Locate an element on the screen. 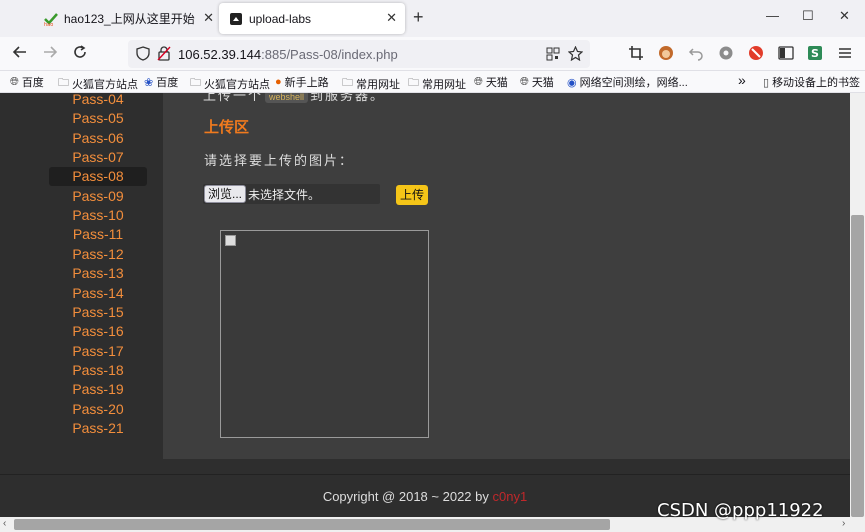  webshell-code: webshell is located at coordinates (287, 98).